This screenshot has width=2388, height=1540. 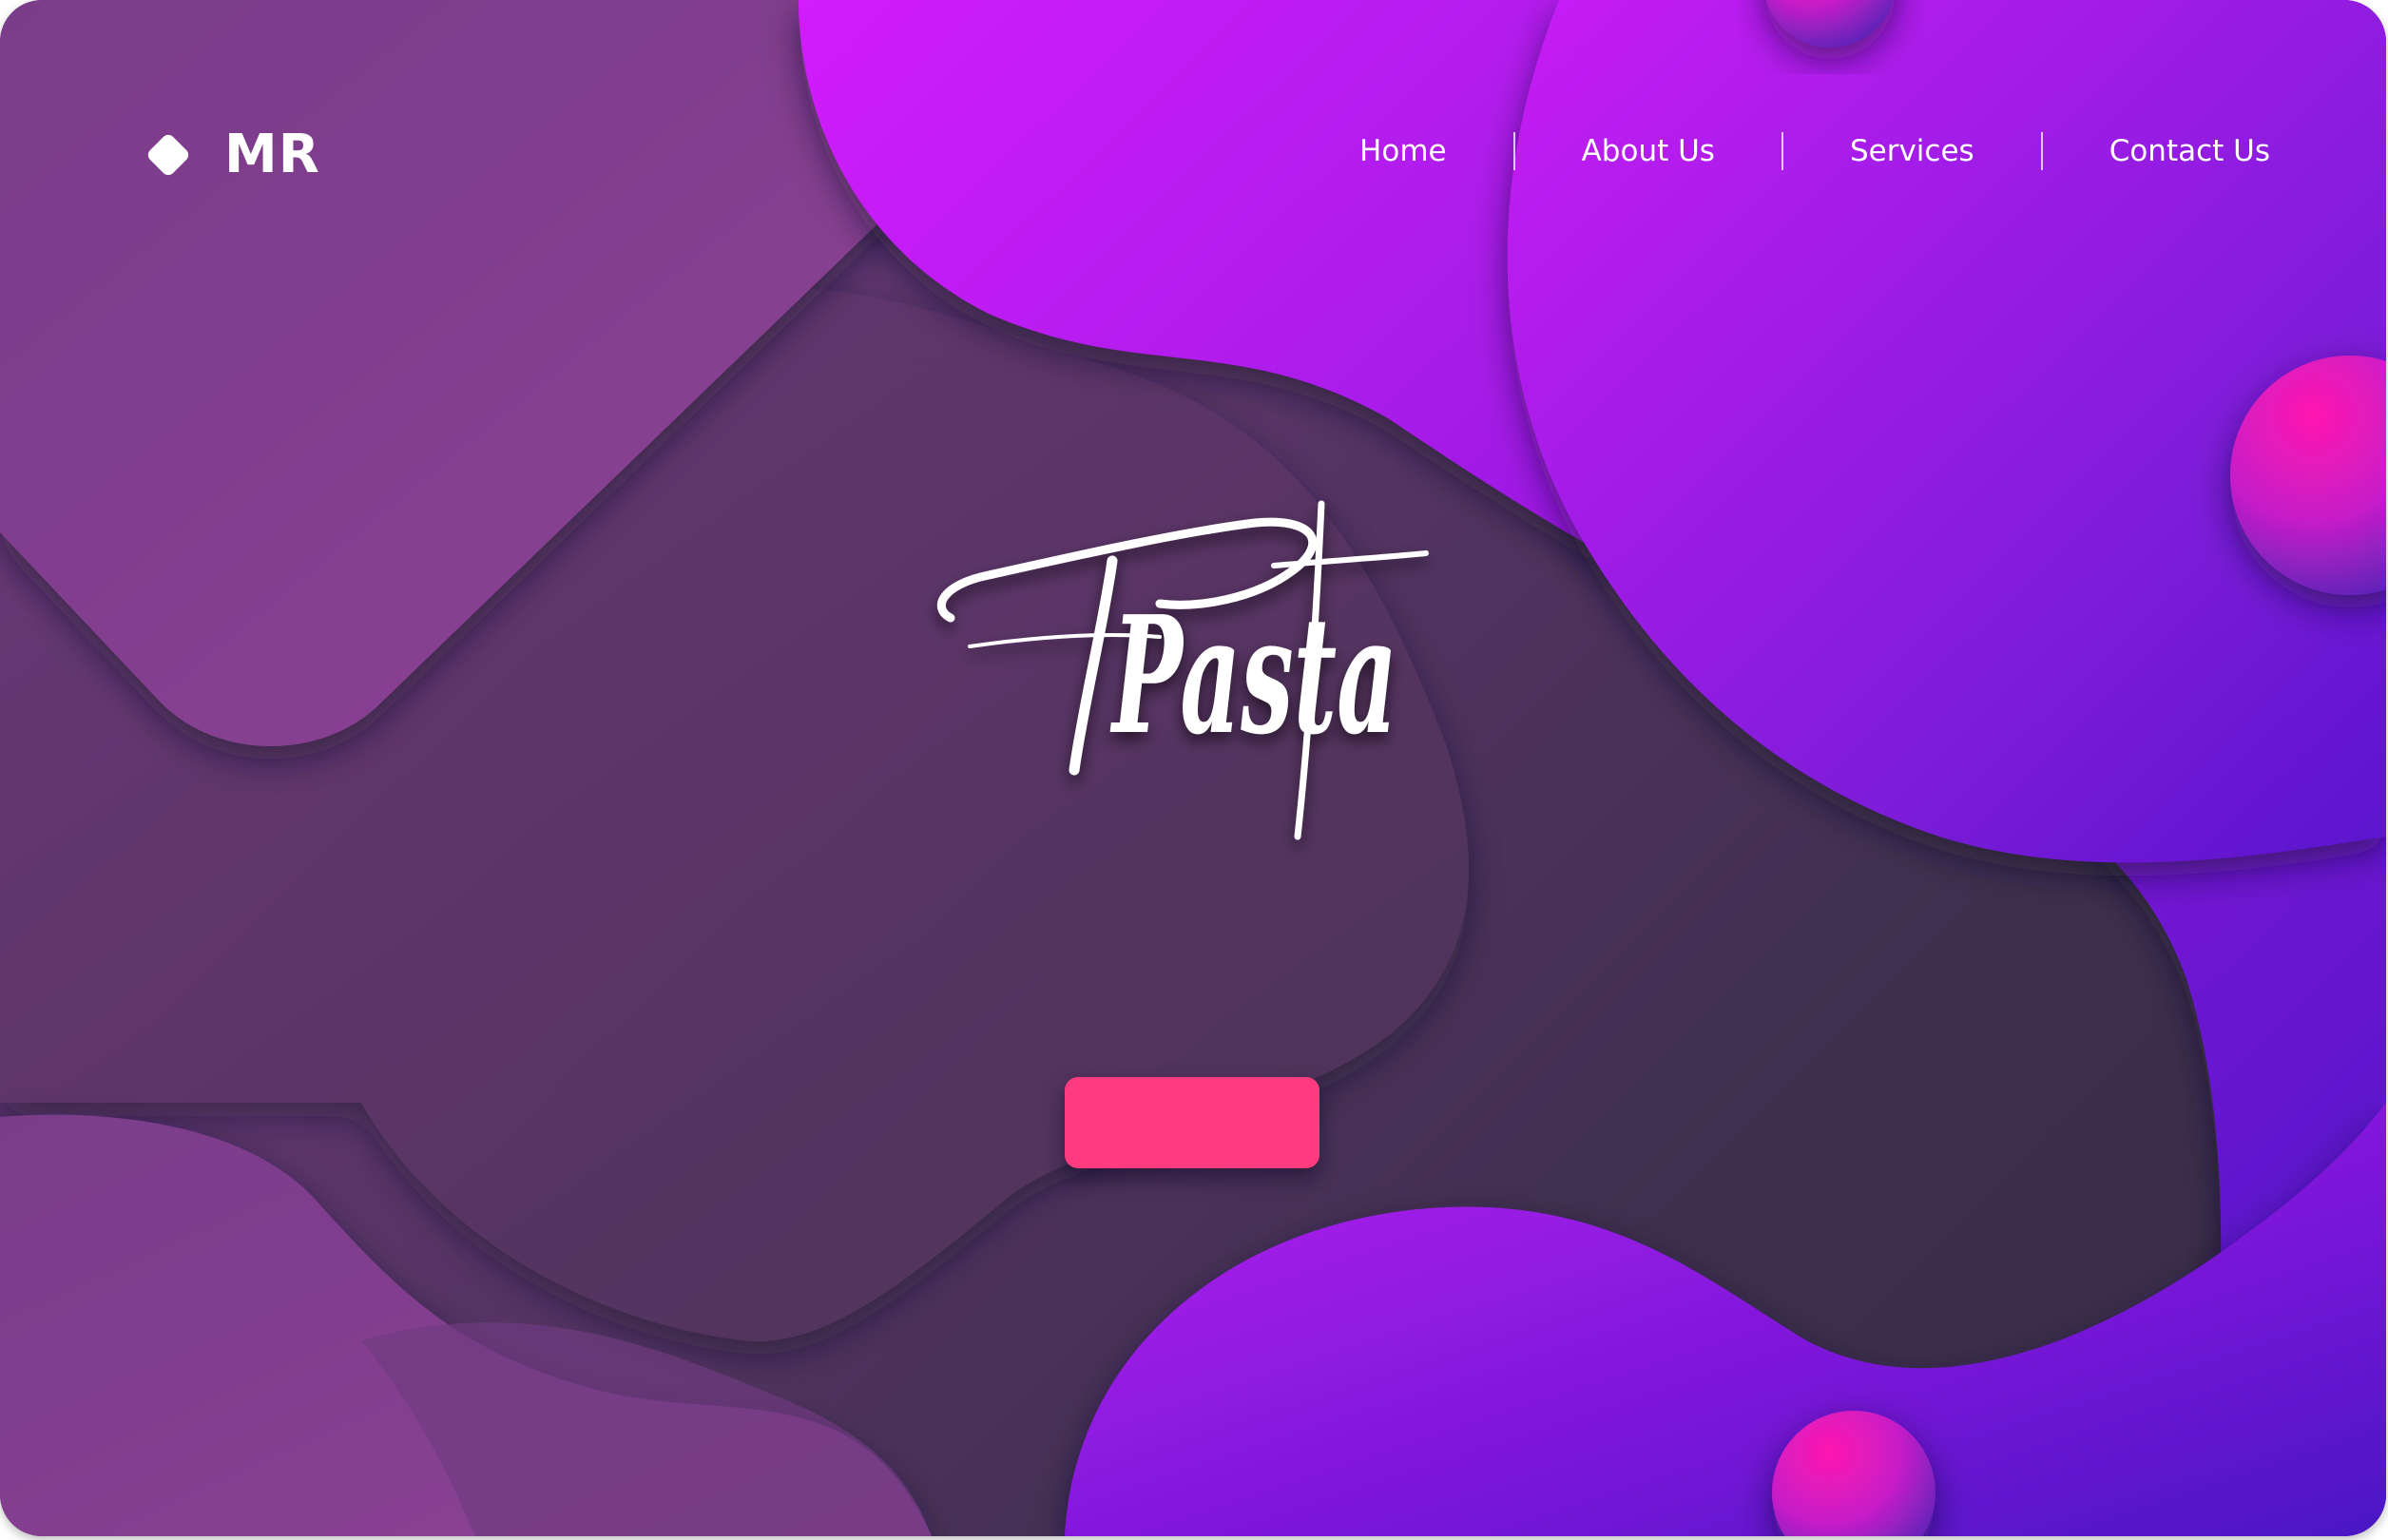 I want to click on hero-title: Pasta, so click(x=1183, y=670).